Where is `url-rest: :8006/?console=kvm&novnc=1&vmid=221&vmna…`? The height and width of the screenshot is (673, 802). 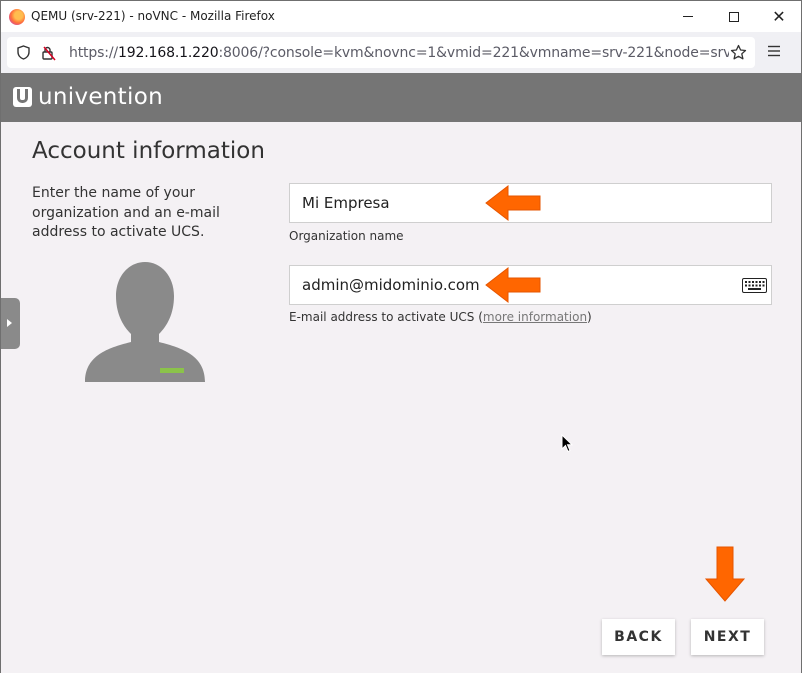
url-rest: :8006/?console=kvm&novnc=1&vmid=221&vmna… is located at coordinates (473, 53).